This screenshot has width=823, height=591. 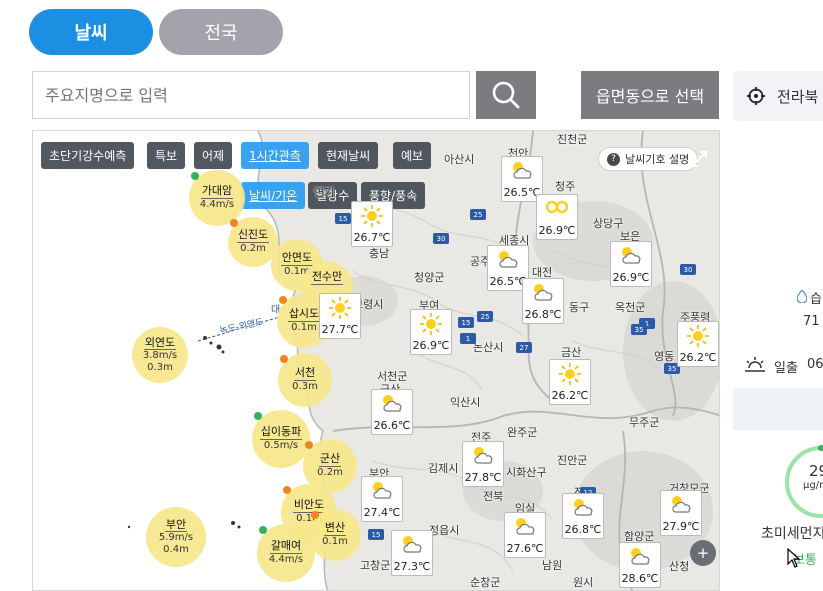 I want to click on weather-marker: 27.4℃, so click(x=382, y=499).